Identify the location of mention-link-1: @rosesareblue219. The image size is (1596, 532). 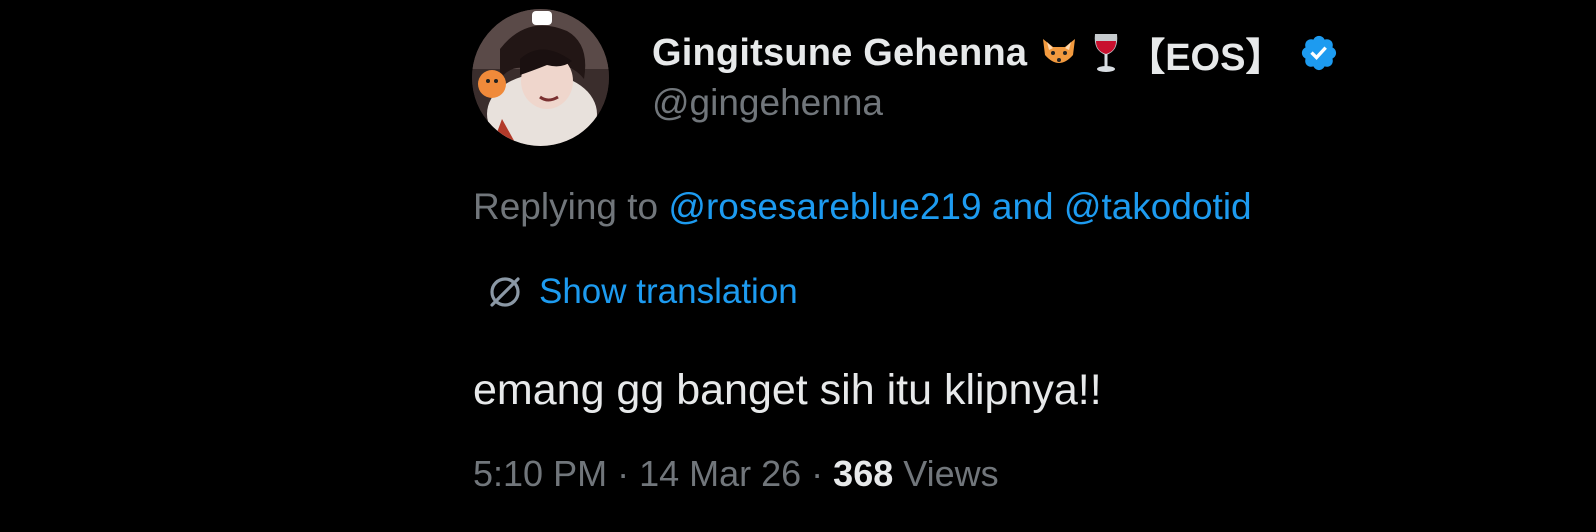
(824, 206).